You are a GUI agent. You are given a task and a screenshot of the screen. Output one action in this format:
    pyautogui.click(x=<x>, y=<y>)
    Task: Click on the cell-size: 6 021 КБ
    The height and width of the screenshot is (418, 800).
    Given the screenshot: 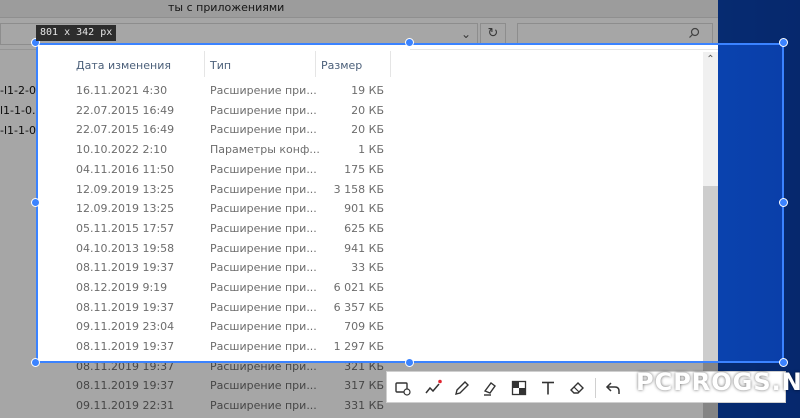 What is the action you would take?
    pyautogui.click(x=358, y=287)
    